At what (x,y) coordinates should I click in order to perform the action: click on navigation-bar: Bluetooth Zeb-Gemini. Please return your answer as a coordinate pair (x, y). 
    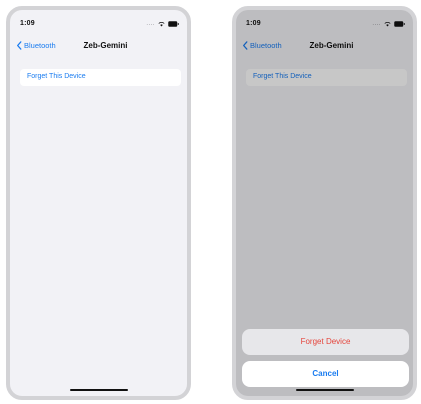
    Looking at the image, I should click on (98, 46).